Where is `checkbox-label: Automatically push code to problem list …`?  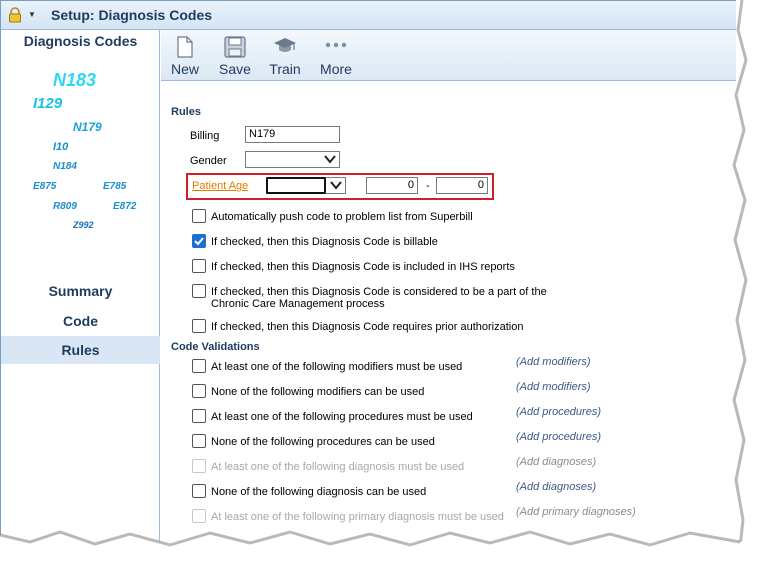
checkbox-label: Automatically push code to problem list … is located at coordinates (342, 217).